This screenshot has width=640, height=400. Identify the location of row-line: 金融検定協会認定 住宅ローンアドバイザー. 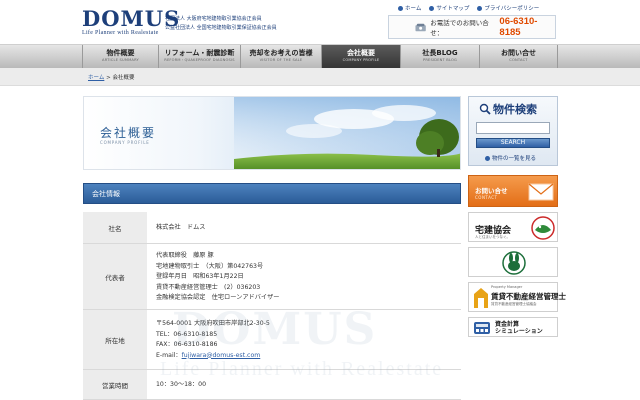
(218, 297).